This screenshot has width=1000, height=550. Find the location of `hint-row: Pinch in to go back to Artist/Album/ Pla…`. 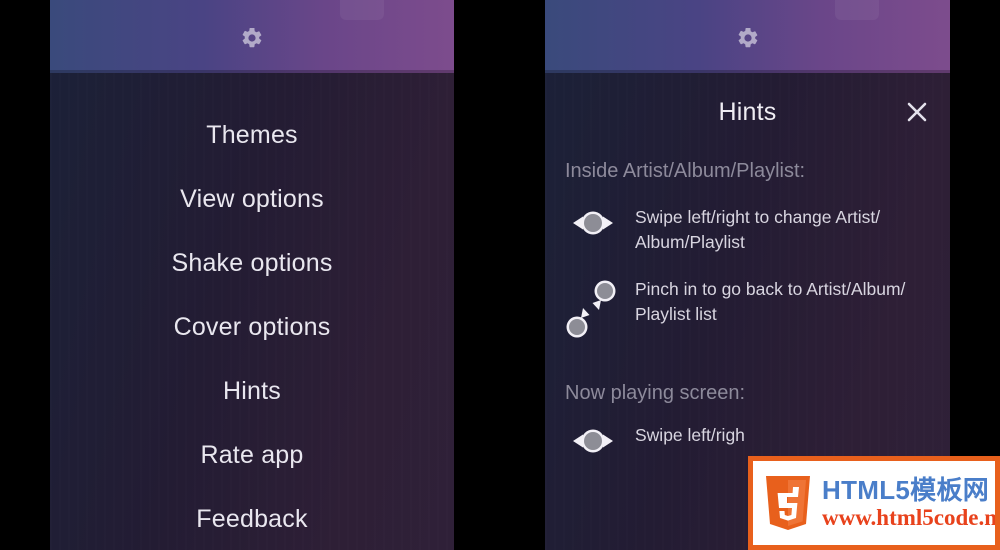

hint-row: Pinch in to go back to Artist/Album/ Pla… is located at coordinates (747, 309).